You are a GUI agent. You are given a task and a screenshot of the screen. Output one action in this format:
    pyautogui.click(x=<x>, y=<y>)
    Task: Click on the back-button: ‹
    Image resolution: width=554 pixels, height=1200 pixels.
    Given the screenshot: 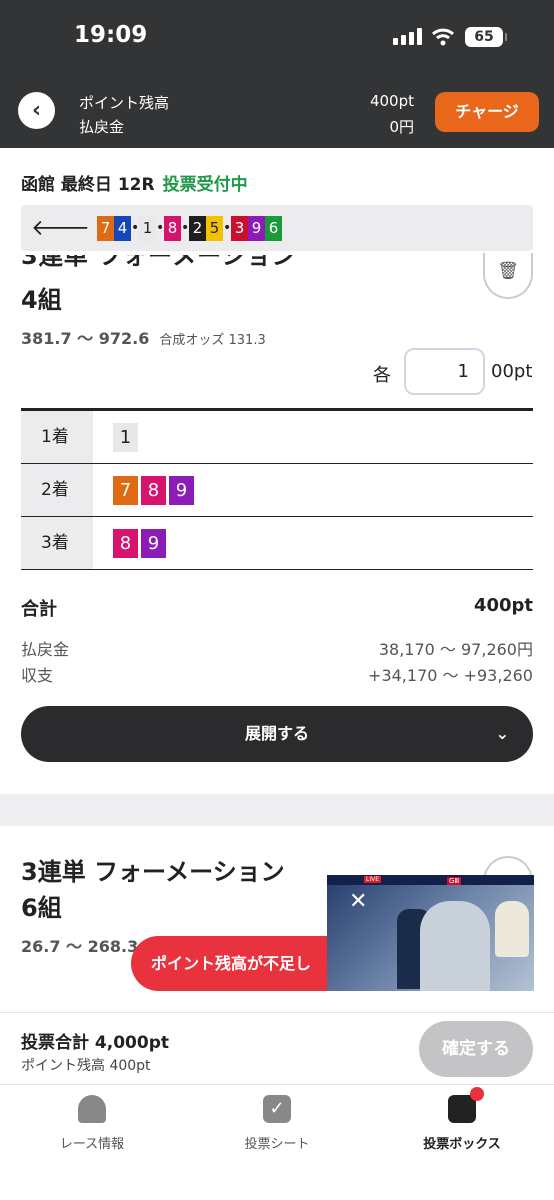 What is the action you would take?
    pyautogui.click(x=36, y=110)
    